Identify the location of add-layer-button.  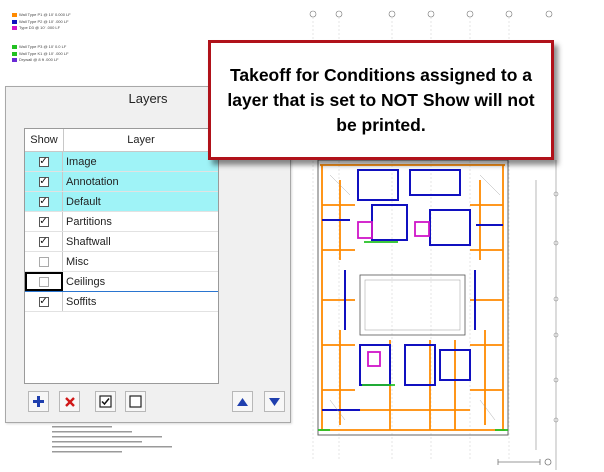
(38, 401).